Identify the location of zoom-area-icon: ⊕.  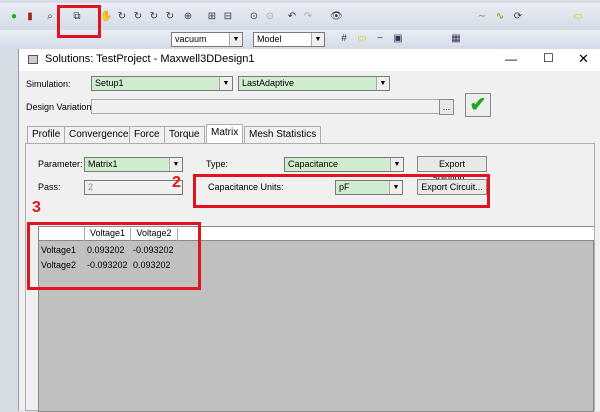
(188, 17).